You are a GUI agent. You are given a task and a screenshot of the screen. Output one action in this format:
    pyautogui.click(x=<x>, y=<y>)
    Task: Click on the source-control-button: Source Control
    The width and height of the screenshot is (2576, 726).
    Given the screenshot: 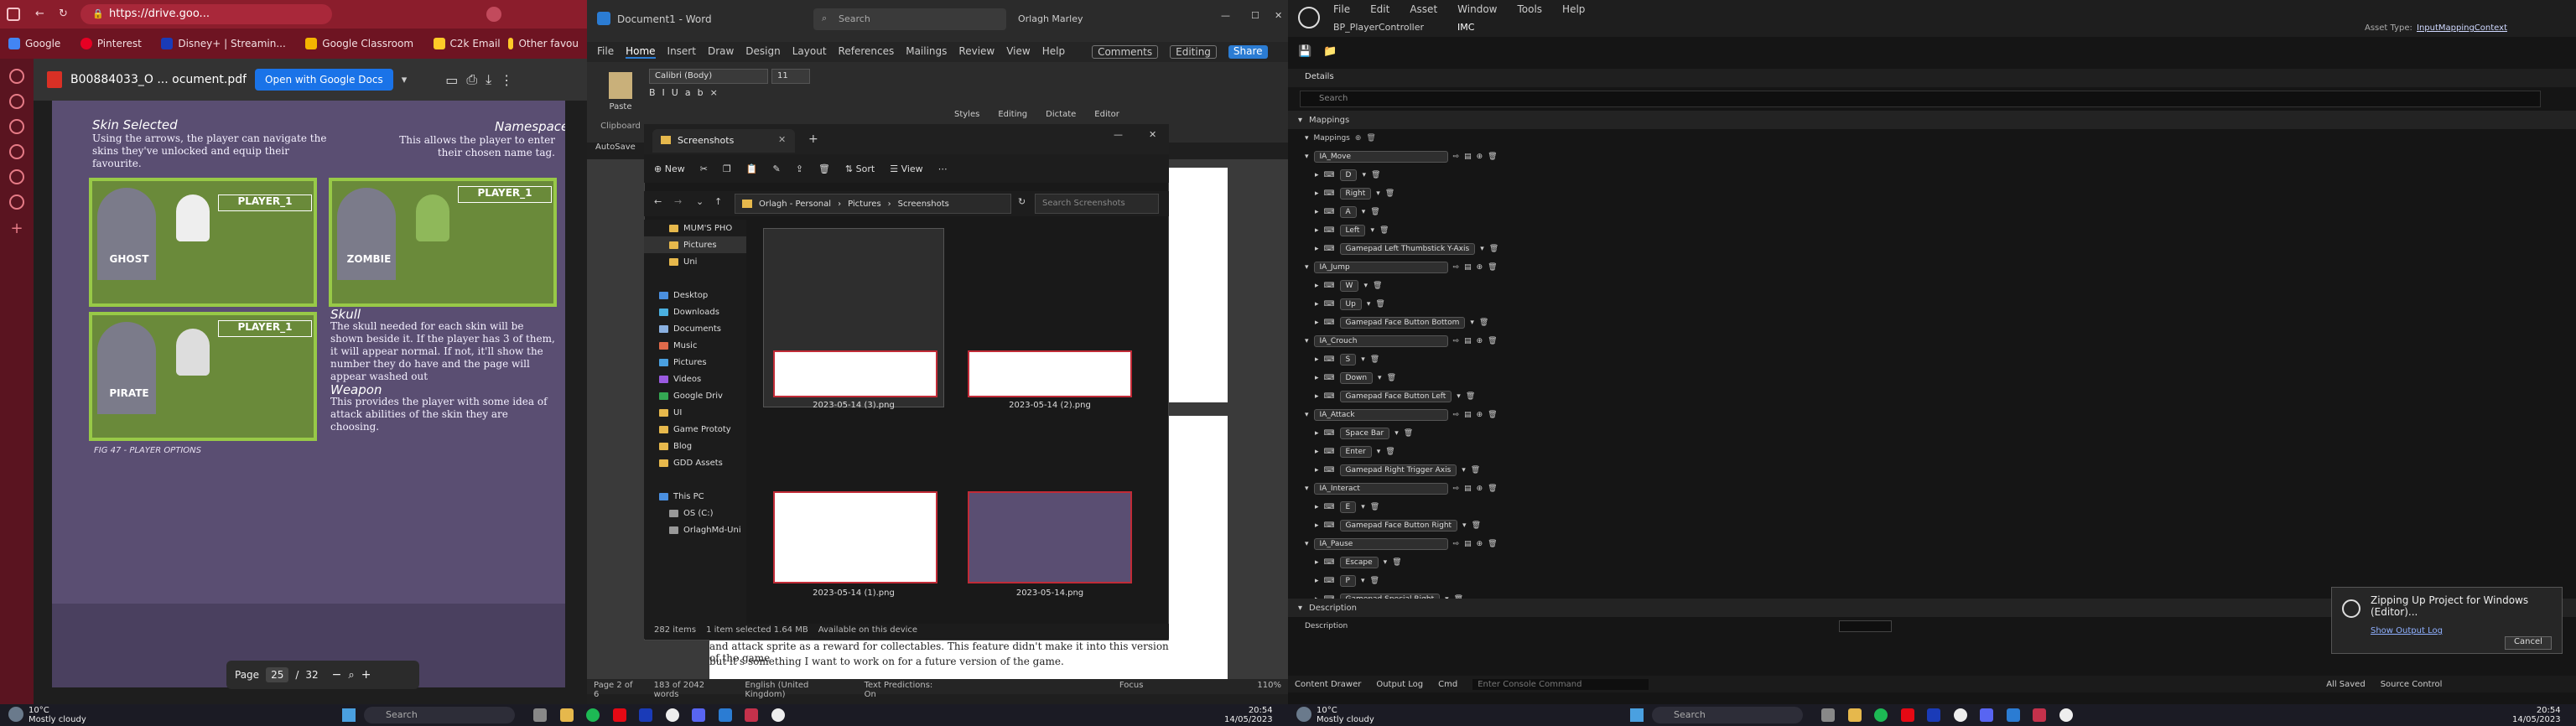 What is the action you would take?
    pyautogui.click(x=2412, y=684)
    